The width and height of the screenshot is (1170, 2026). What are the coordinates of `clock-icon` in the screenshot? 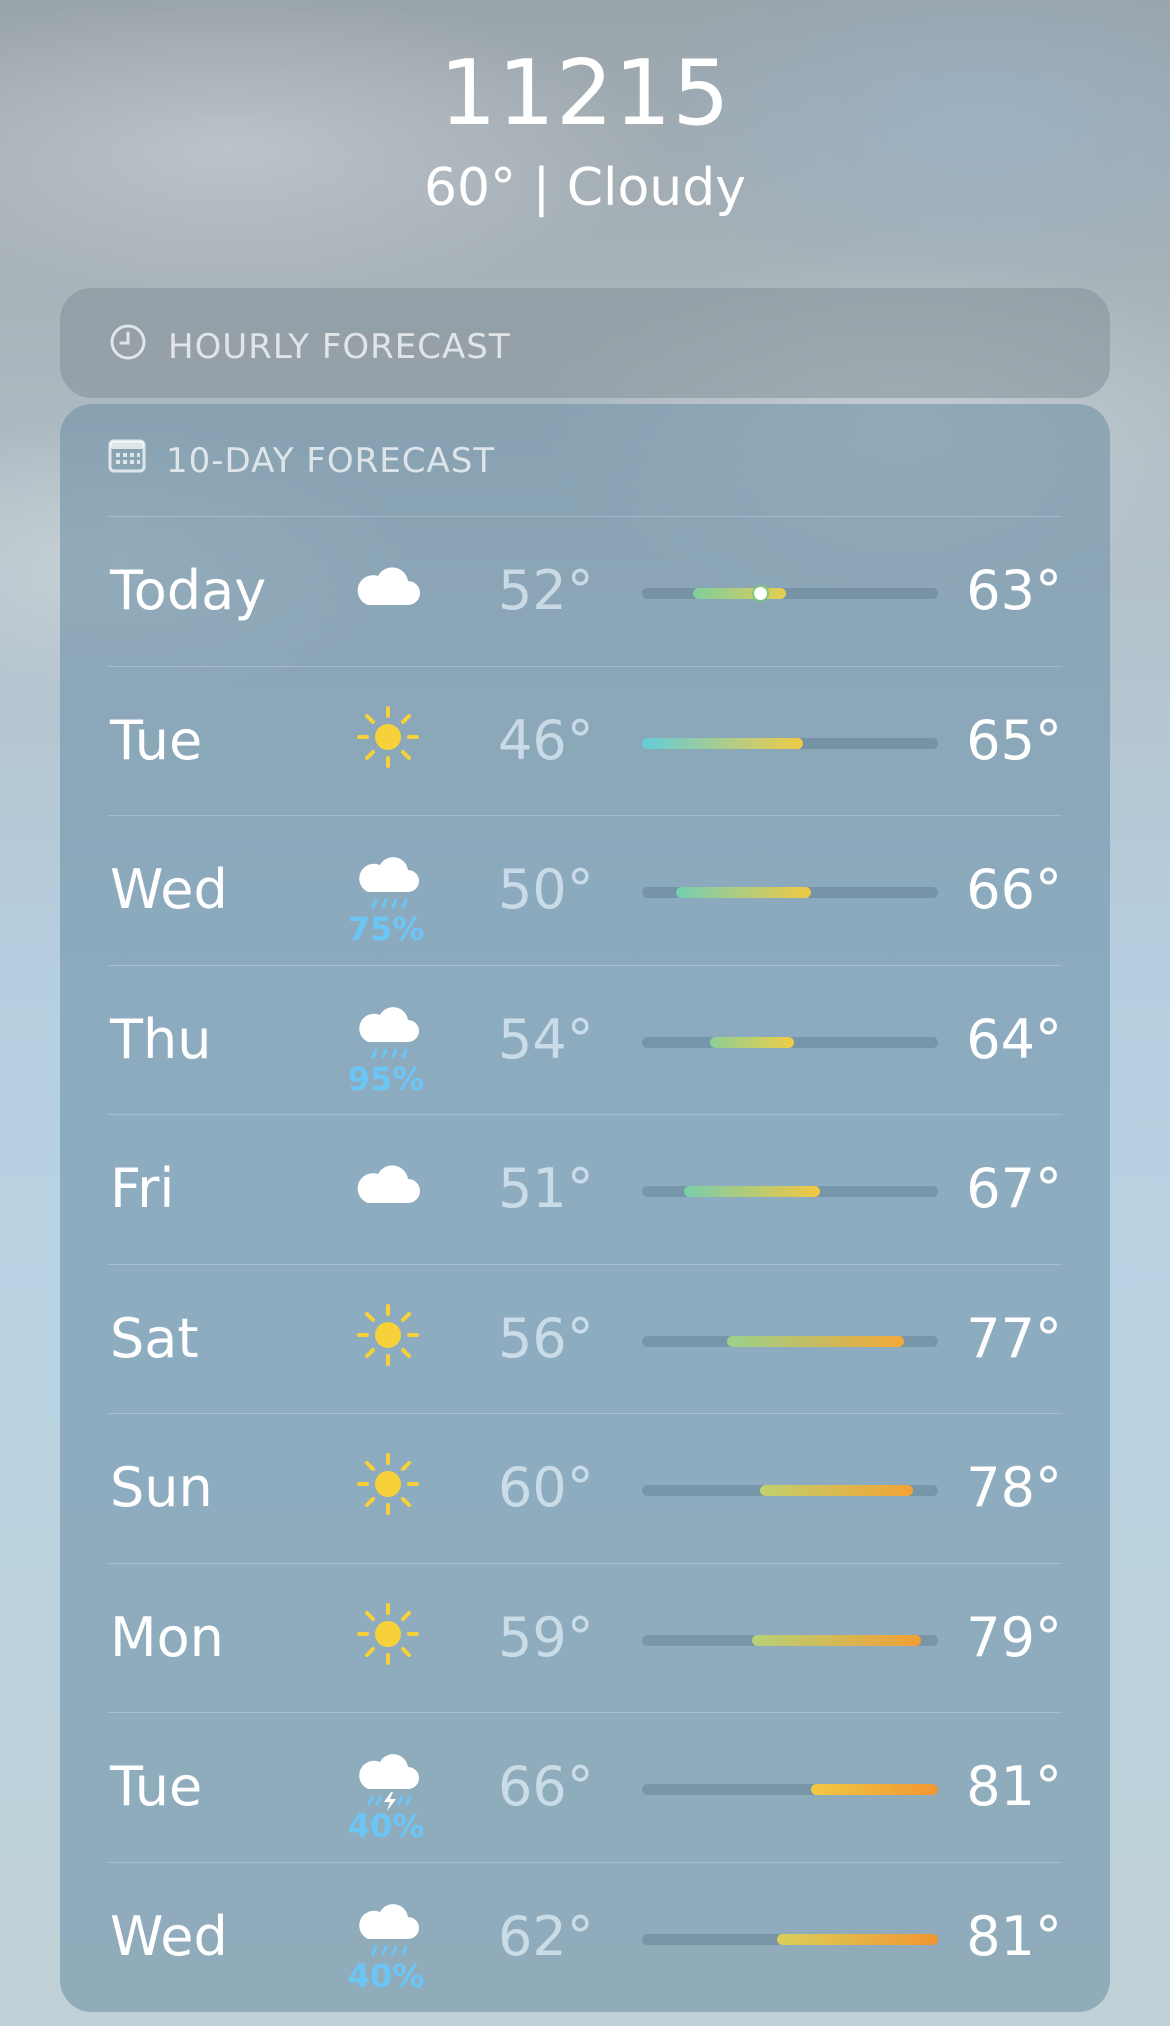 It's located at (138, 346).